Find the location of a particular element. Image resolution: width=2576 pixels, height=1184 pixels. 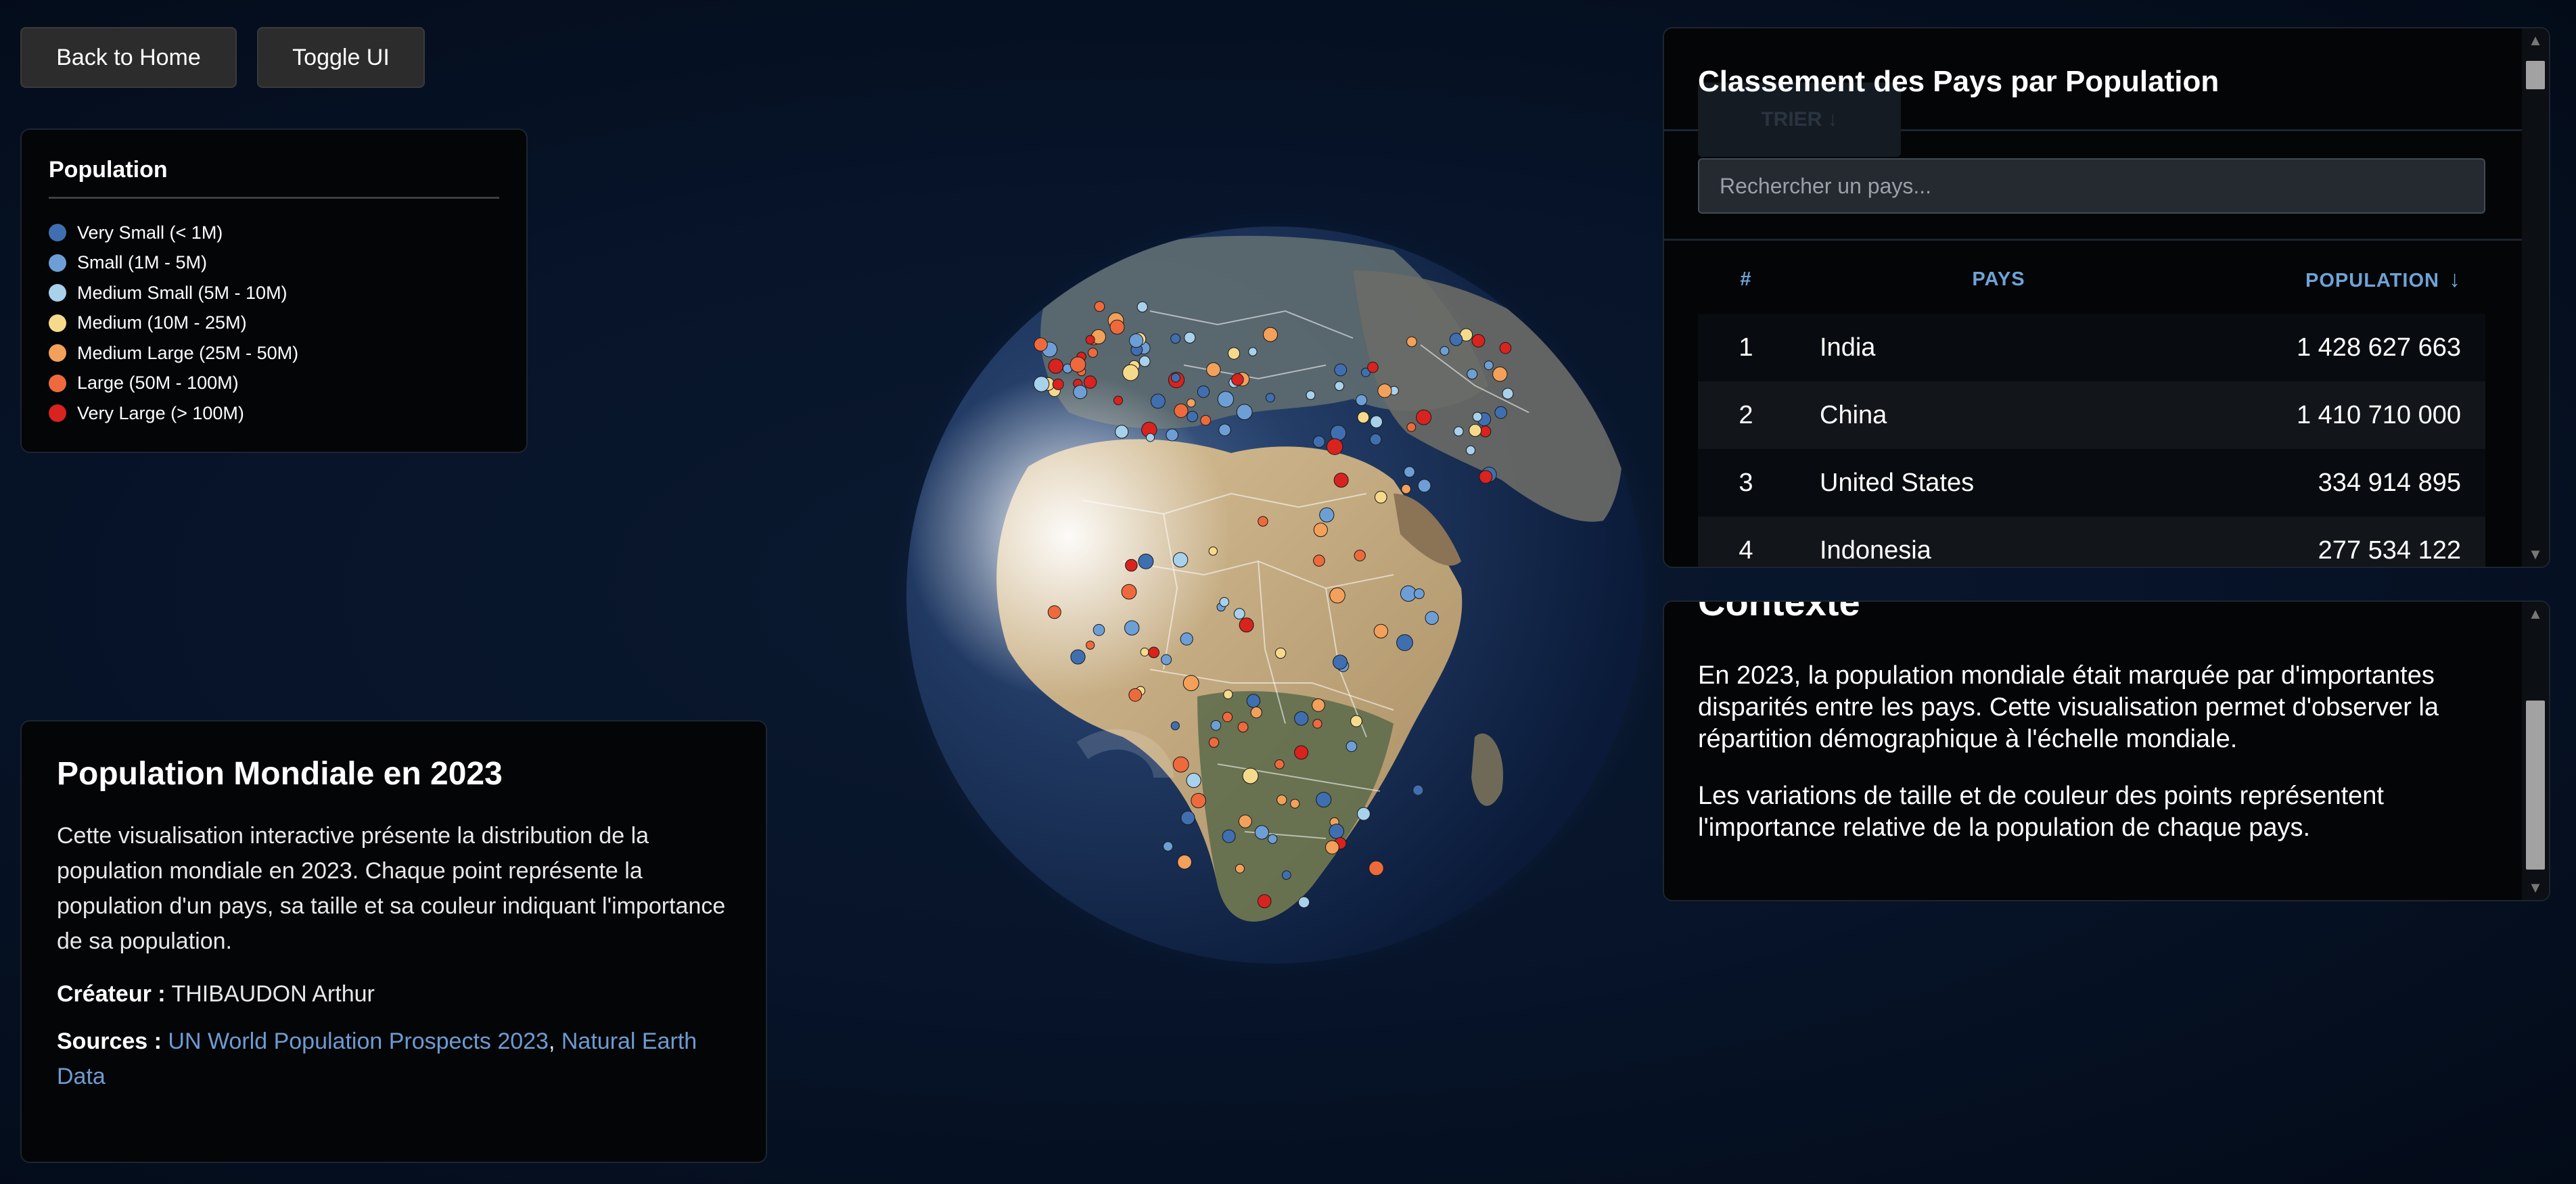

table-row: 3 United States 334 914 895 is located at coordinates (2091, 483).